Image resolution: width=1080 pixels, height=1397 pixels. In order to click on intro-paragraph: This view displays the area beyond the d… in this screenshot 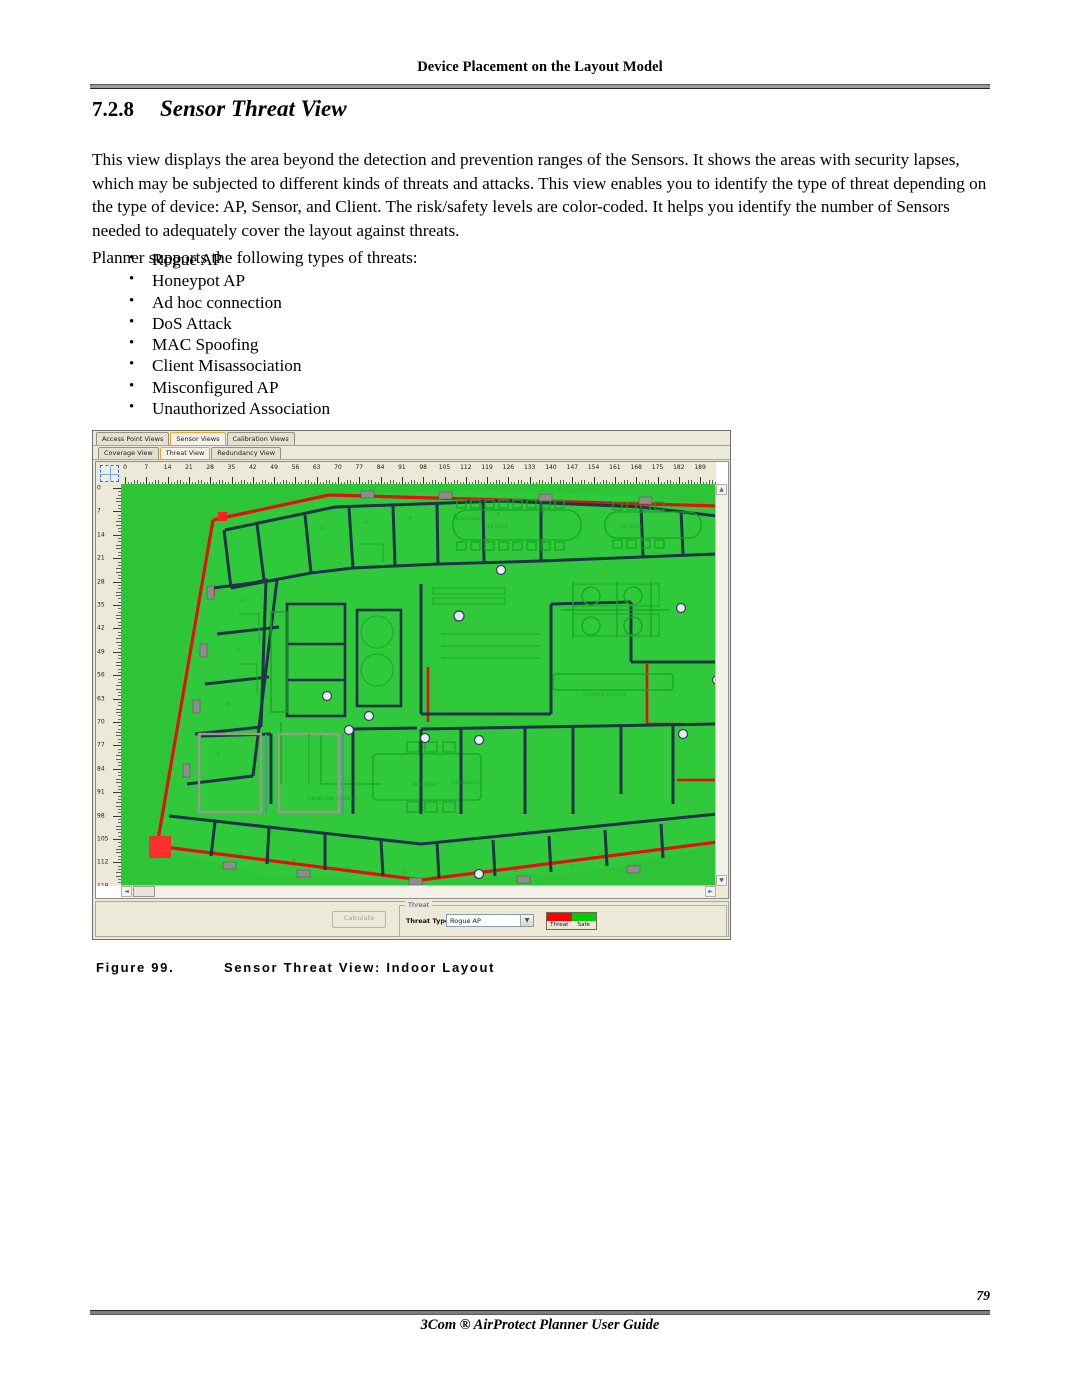, I will do `click(539, 195)`.